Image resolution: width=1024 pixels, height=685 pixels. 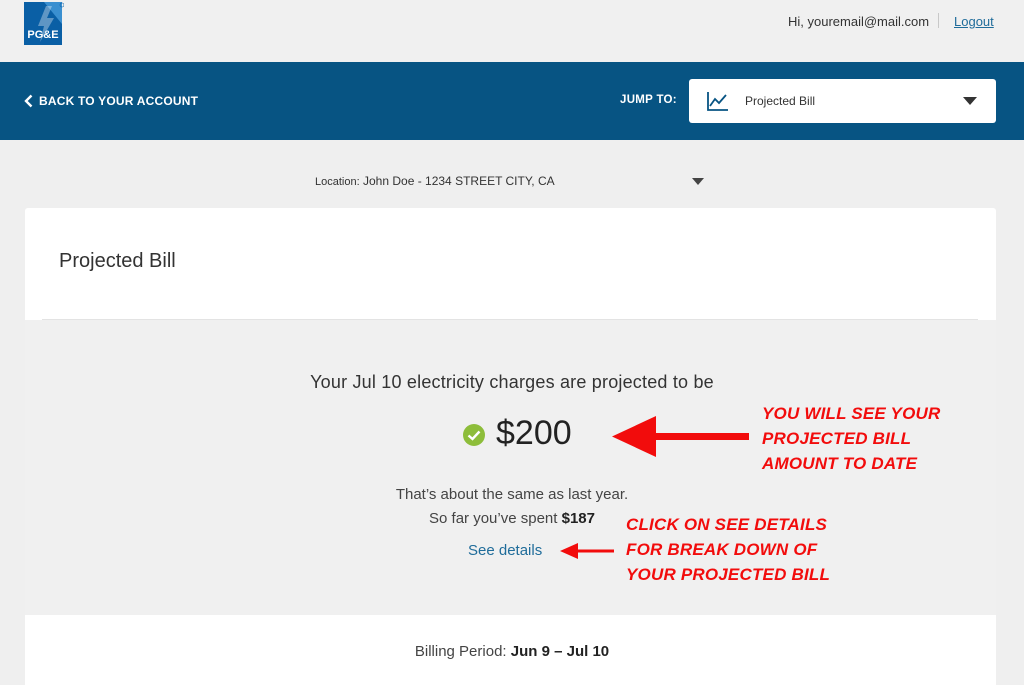 What do you see at coordinates (474, 435) in the screenshot?
I see `check-circle-icon` at bounding box center [474, 435].